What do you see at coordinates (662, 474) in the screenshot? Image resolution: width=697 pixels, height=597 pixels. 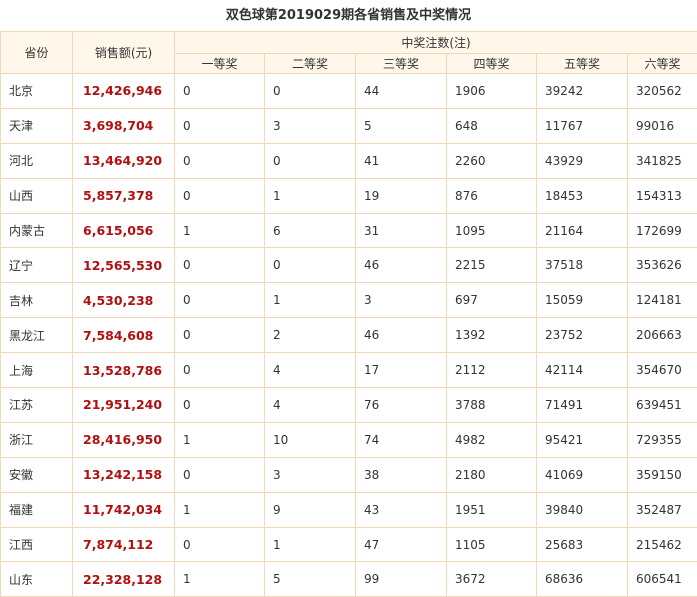 I see `tier-count-cell: 359150` at bounding box center [662, 474].